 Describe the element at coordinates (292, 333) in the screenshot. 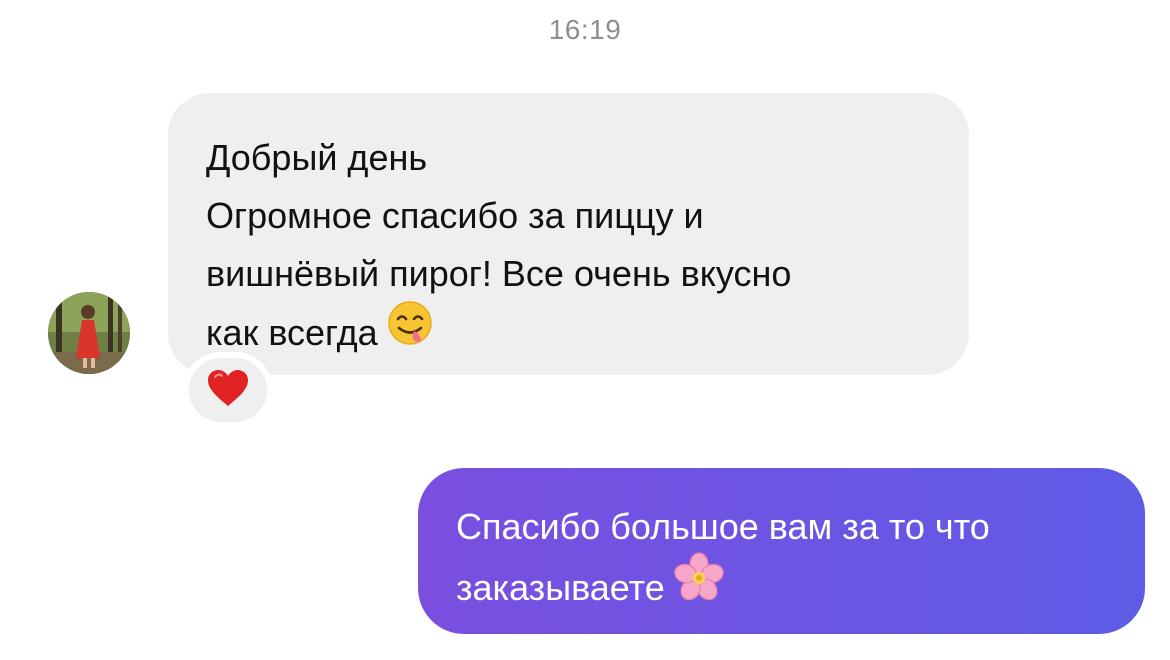

I see `incoming-message-line-text: как всегда` at that location.